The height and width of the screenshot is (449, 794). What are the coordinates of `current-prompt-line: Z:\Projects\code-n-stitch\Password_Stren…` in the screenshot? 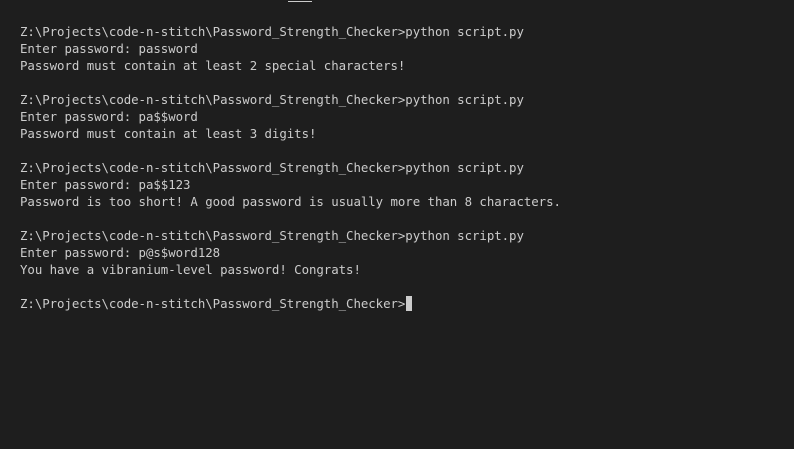 It's located at (407, 303).